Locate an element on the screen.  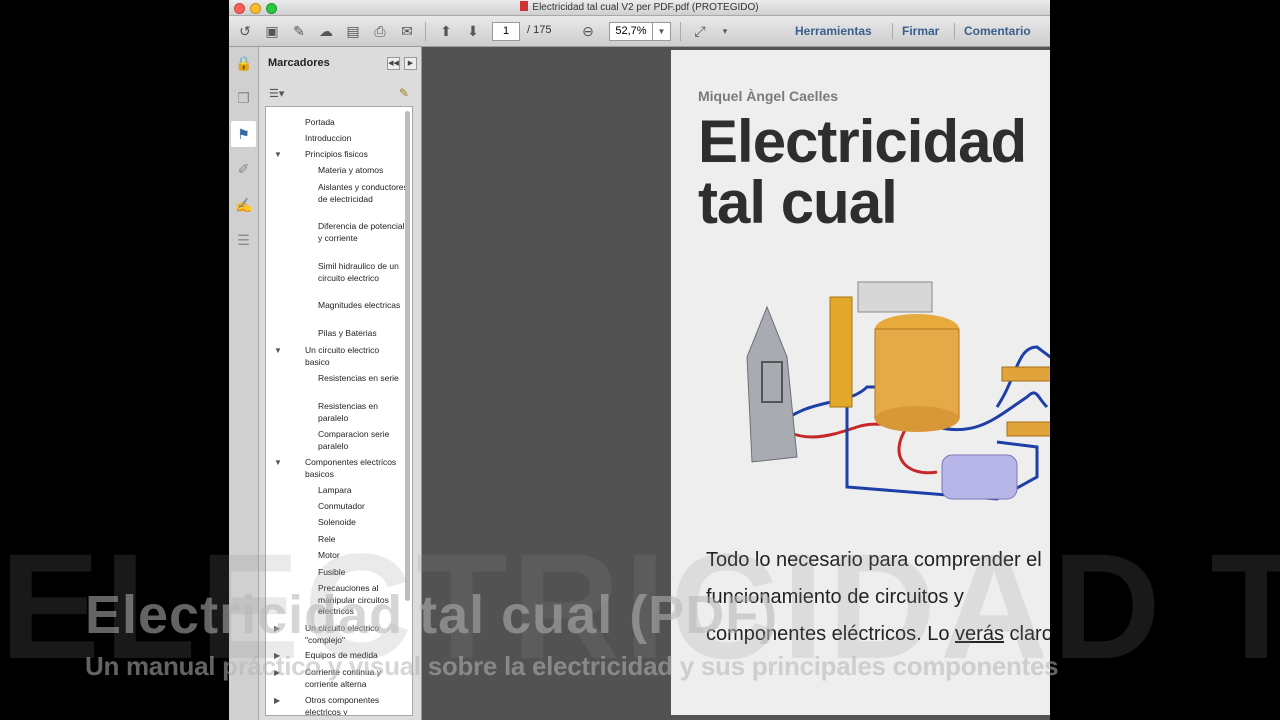
signatures-icon: ✍ is located at coordinates (243, 205).